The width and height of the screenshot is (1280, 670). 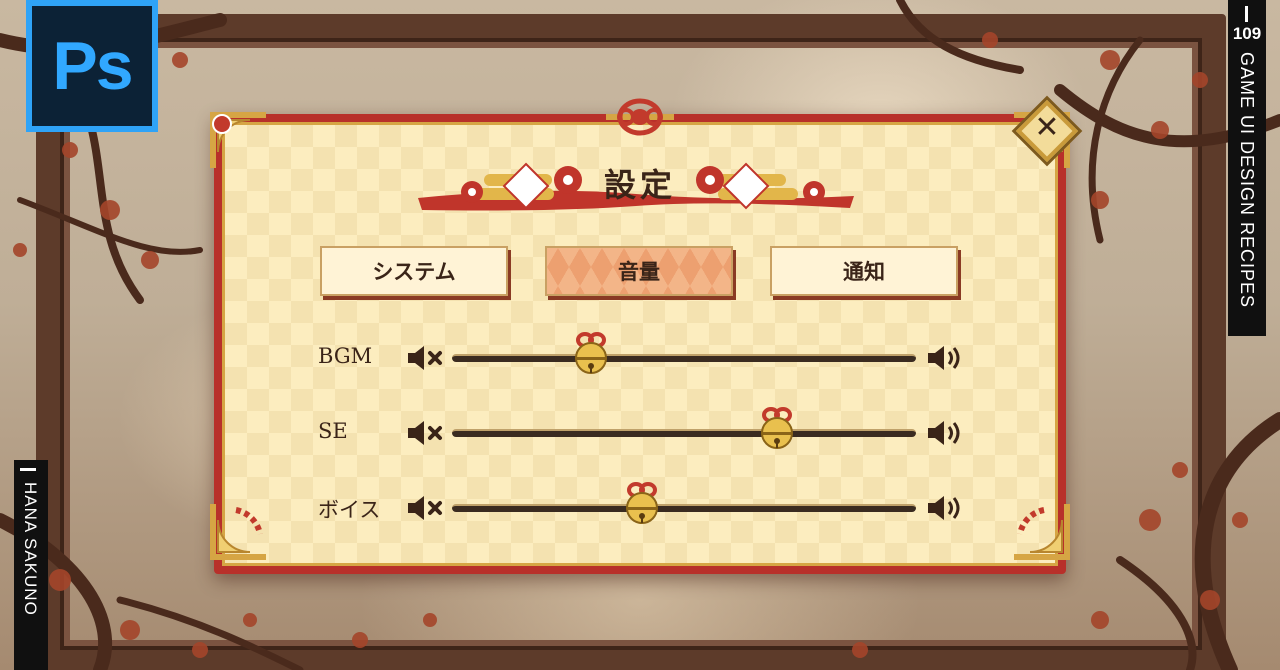 I want to click on tab-notification: 通知, so click(x=864, y=271).